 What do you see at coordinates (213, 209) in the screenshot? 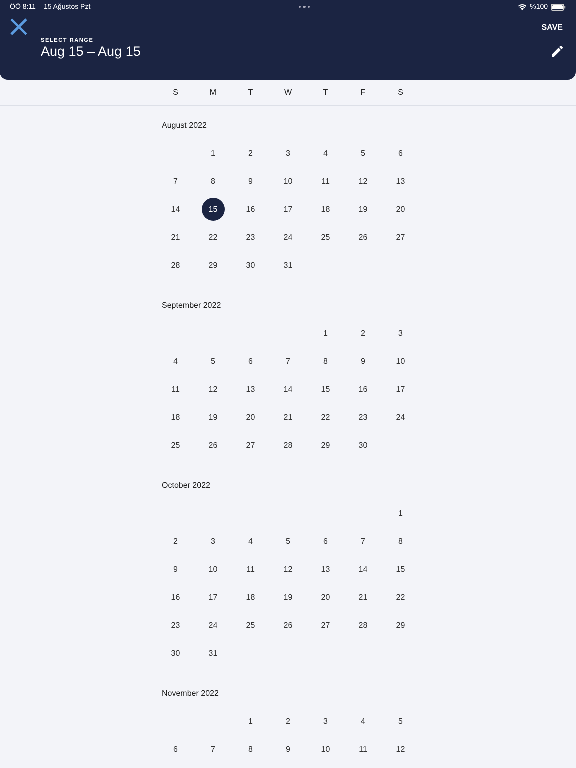
I see `selected-day: 15` at bounding box center [213, 209].